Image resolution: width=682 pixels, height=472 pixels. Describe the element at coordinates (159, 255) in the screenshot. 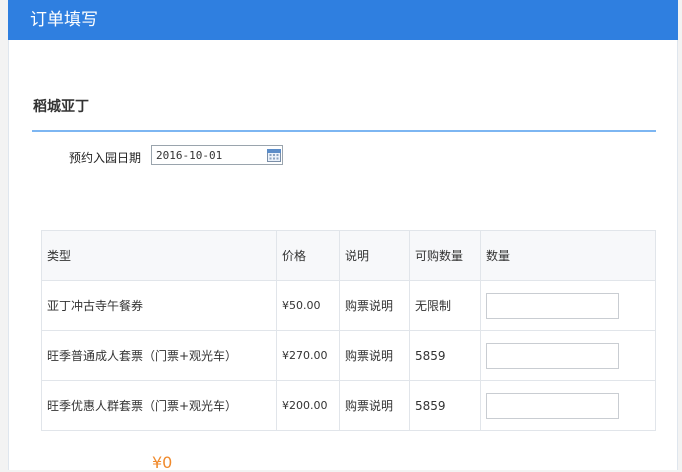

I see `header-type: 类型` at that location.